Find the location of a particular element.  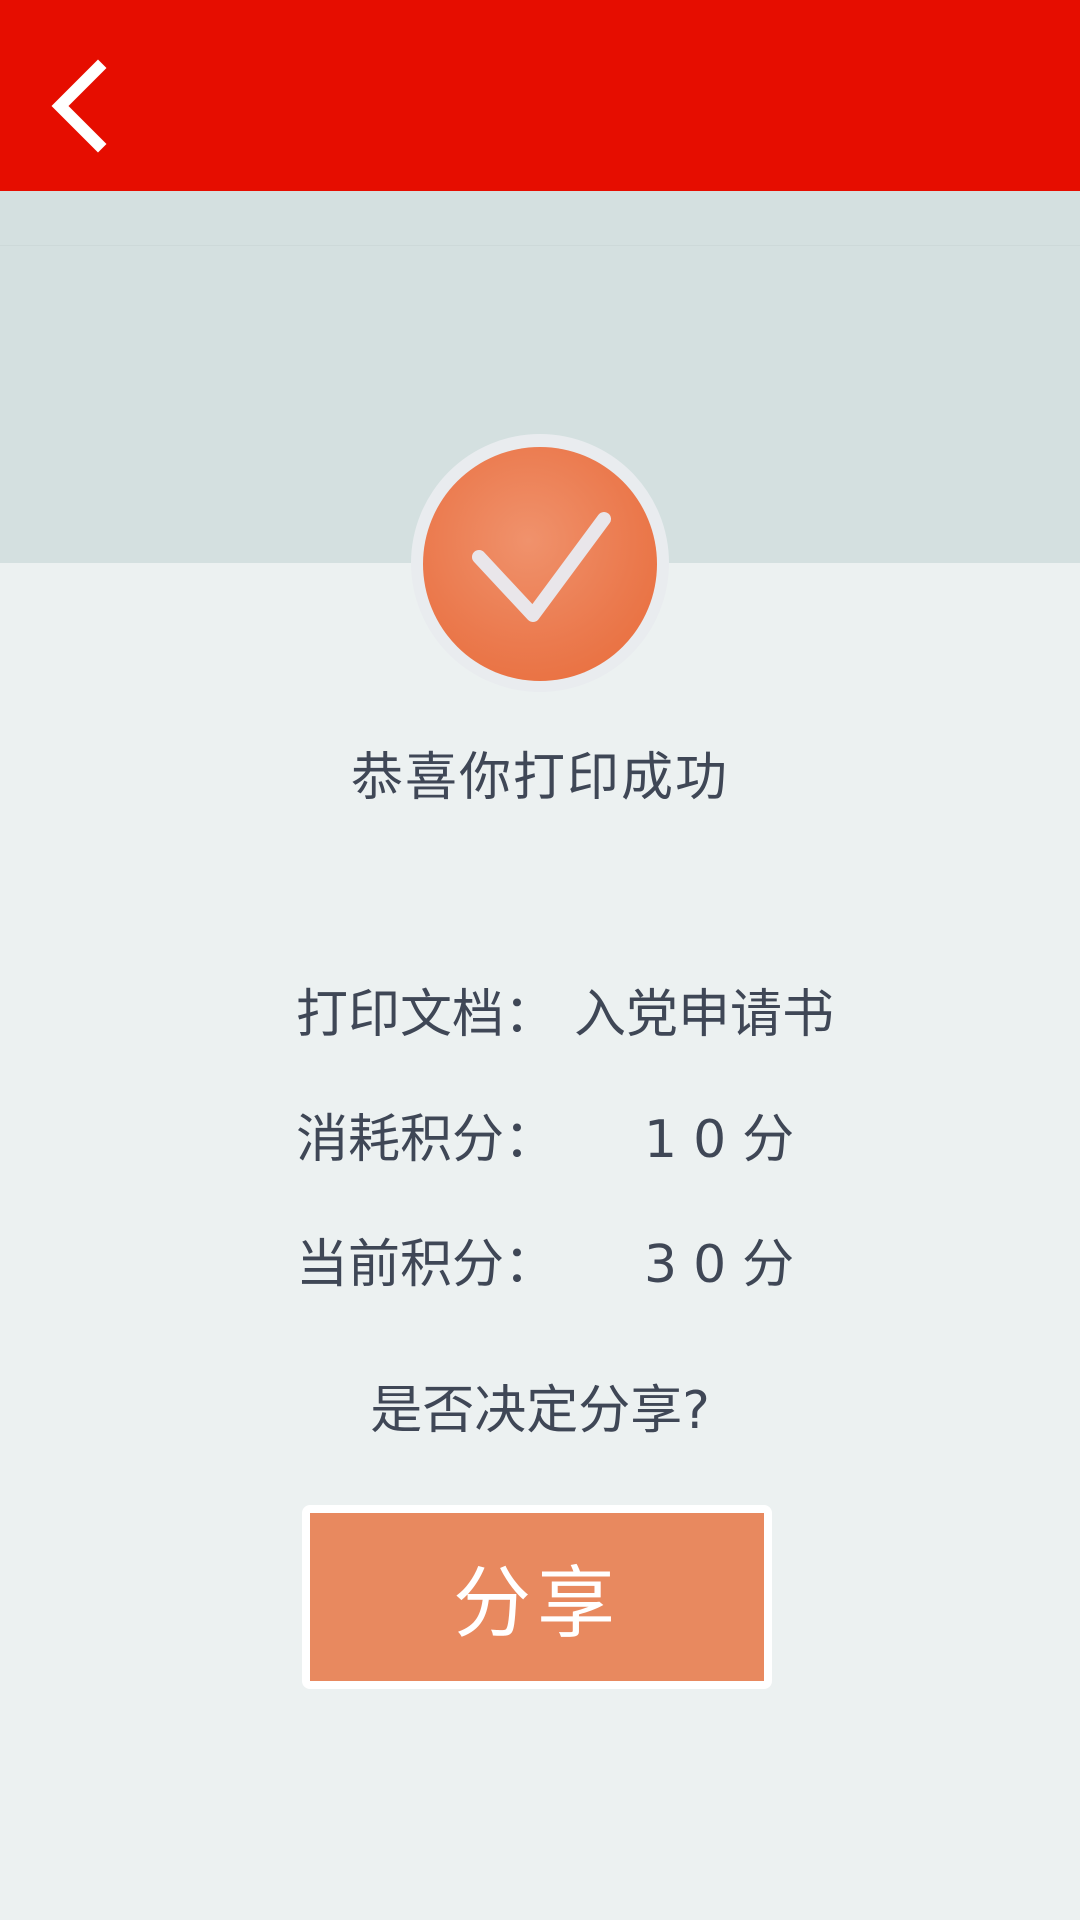

chevron-left-icon is located at coordinates (79, 106).